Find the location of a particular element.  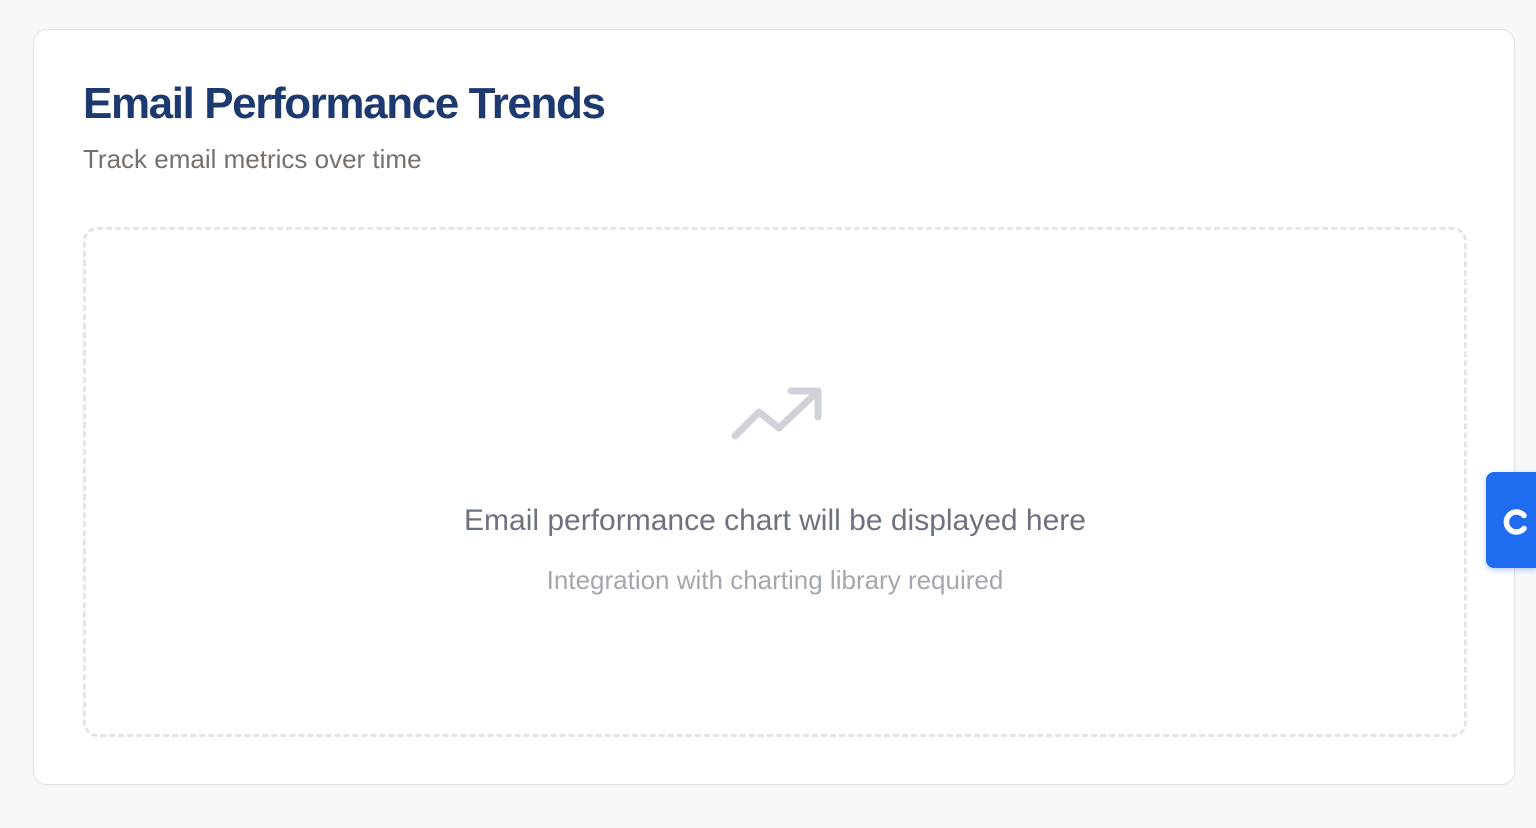

card-title: Email Performance Trends is located at coordinates (344, 103).